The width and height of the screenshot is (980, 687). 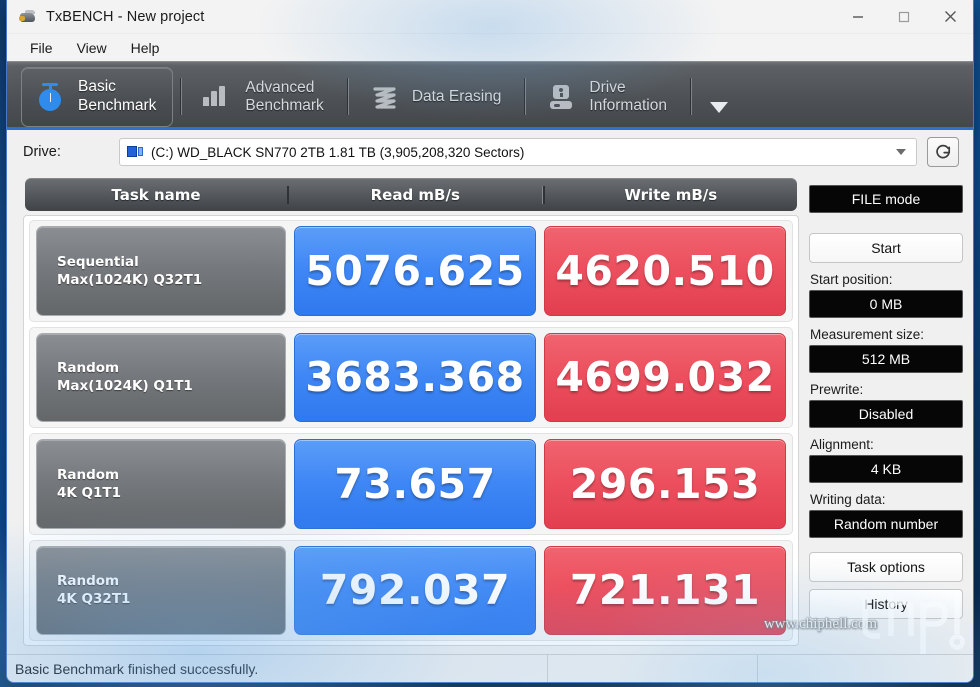 What do you see at coordinates (950, 17) in the screenshot?
I see `close-button` at bounding box center [950, 17].